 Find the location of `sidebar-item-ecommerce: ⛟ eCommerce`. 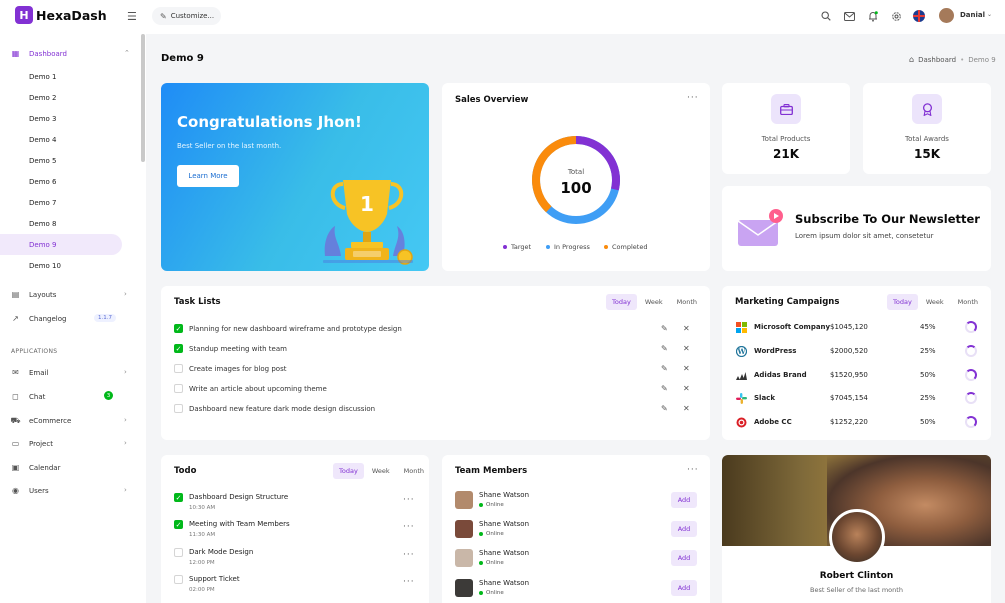

sidebar-item-ecommerce: ⛟ eCommerce is located at coordinates (35, 420).